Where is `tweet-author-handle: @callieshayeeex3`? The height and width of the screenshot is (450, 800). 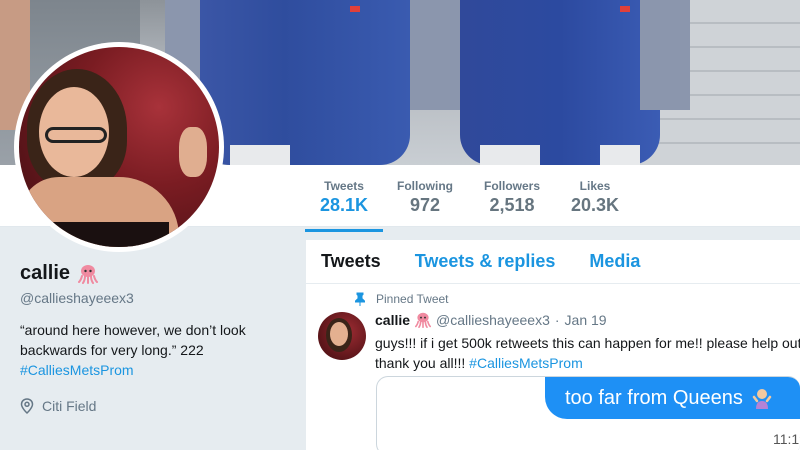 tweet-author-handle: @callieshayeeex3 is located at coordinates (493, 320).